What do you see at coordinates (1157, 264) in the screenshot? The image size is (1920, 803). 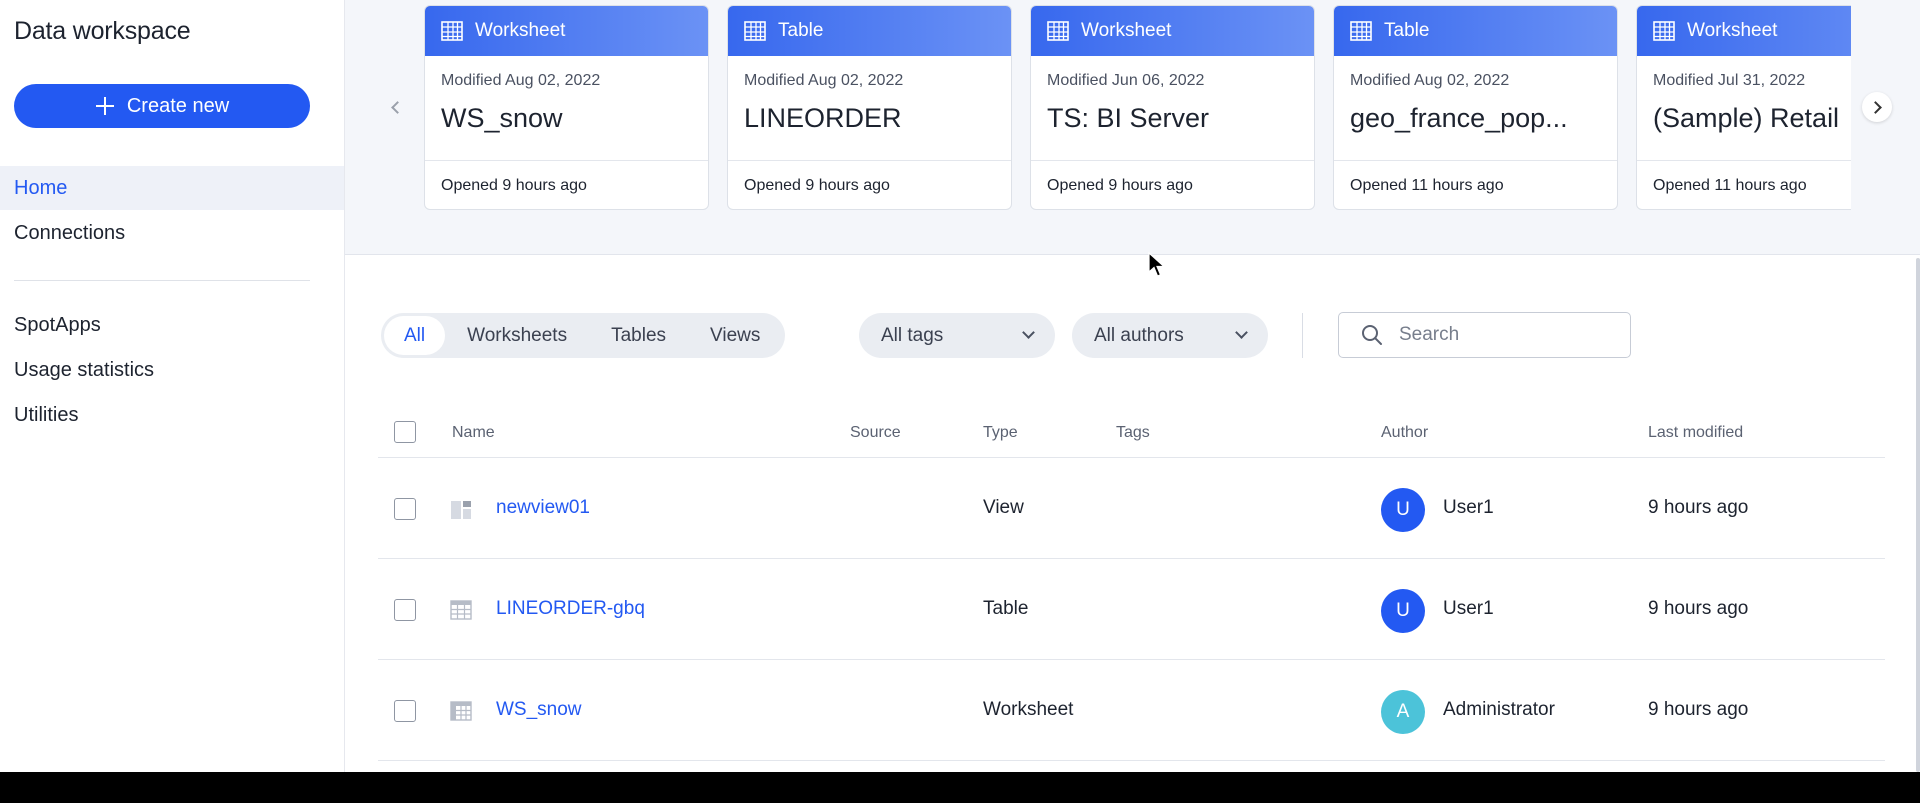 I see `mouse-cursor-icon` at bounding box center [1157, 264].